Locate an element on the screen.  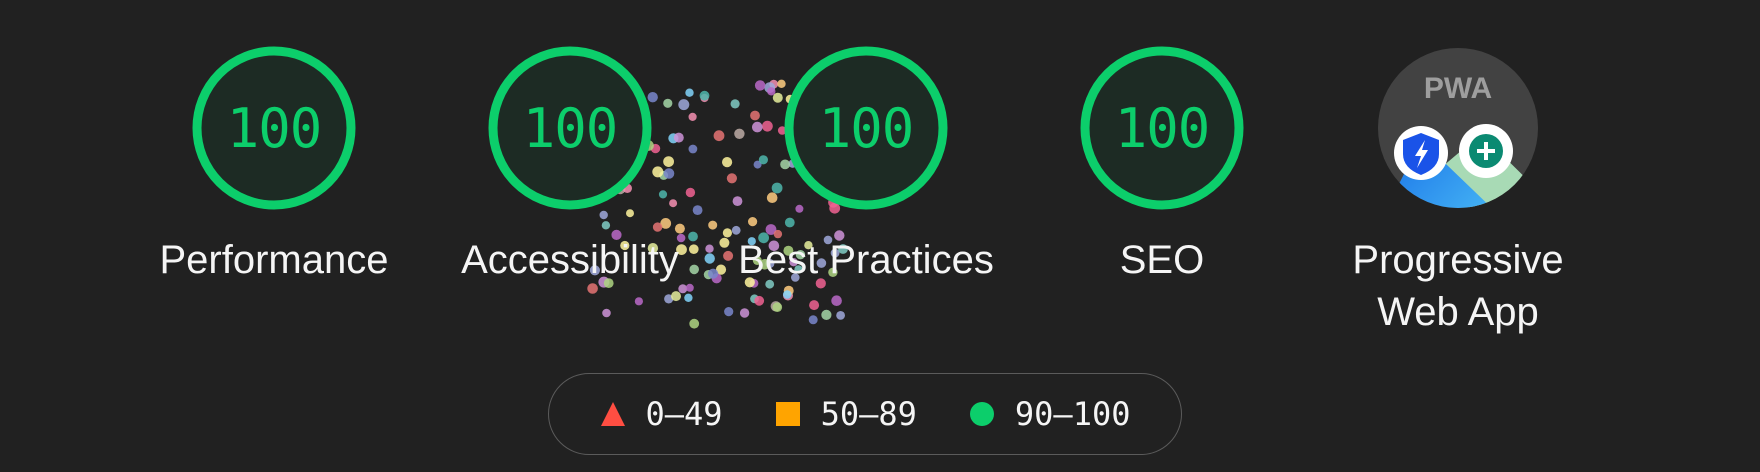
legend-fail: 0–49 is located at coordinates (661, 414).